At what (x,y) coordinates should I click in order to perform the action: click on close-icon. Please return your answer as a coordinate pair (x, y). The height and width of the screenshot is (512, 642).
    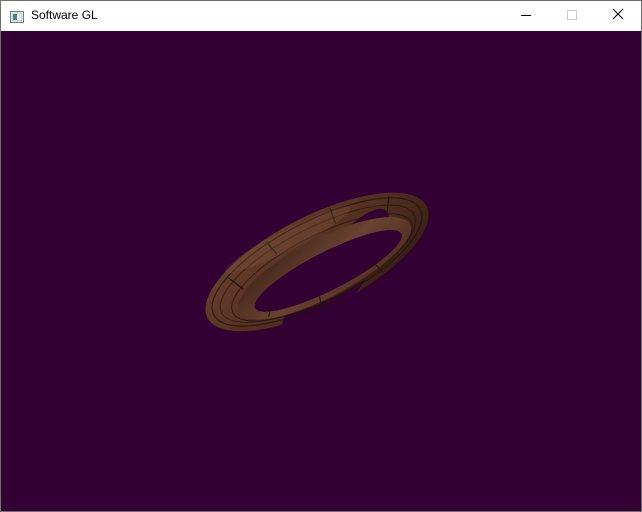
    Looking at the image, I should click on (618, 16).